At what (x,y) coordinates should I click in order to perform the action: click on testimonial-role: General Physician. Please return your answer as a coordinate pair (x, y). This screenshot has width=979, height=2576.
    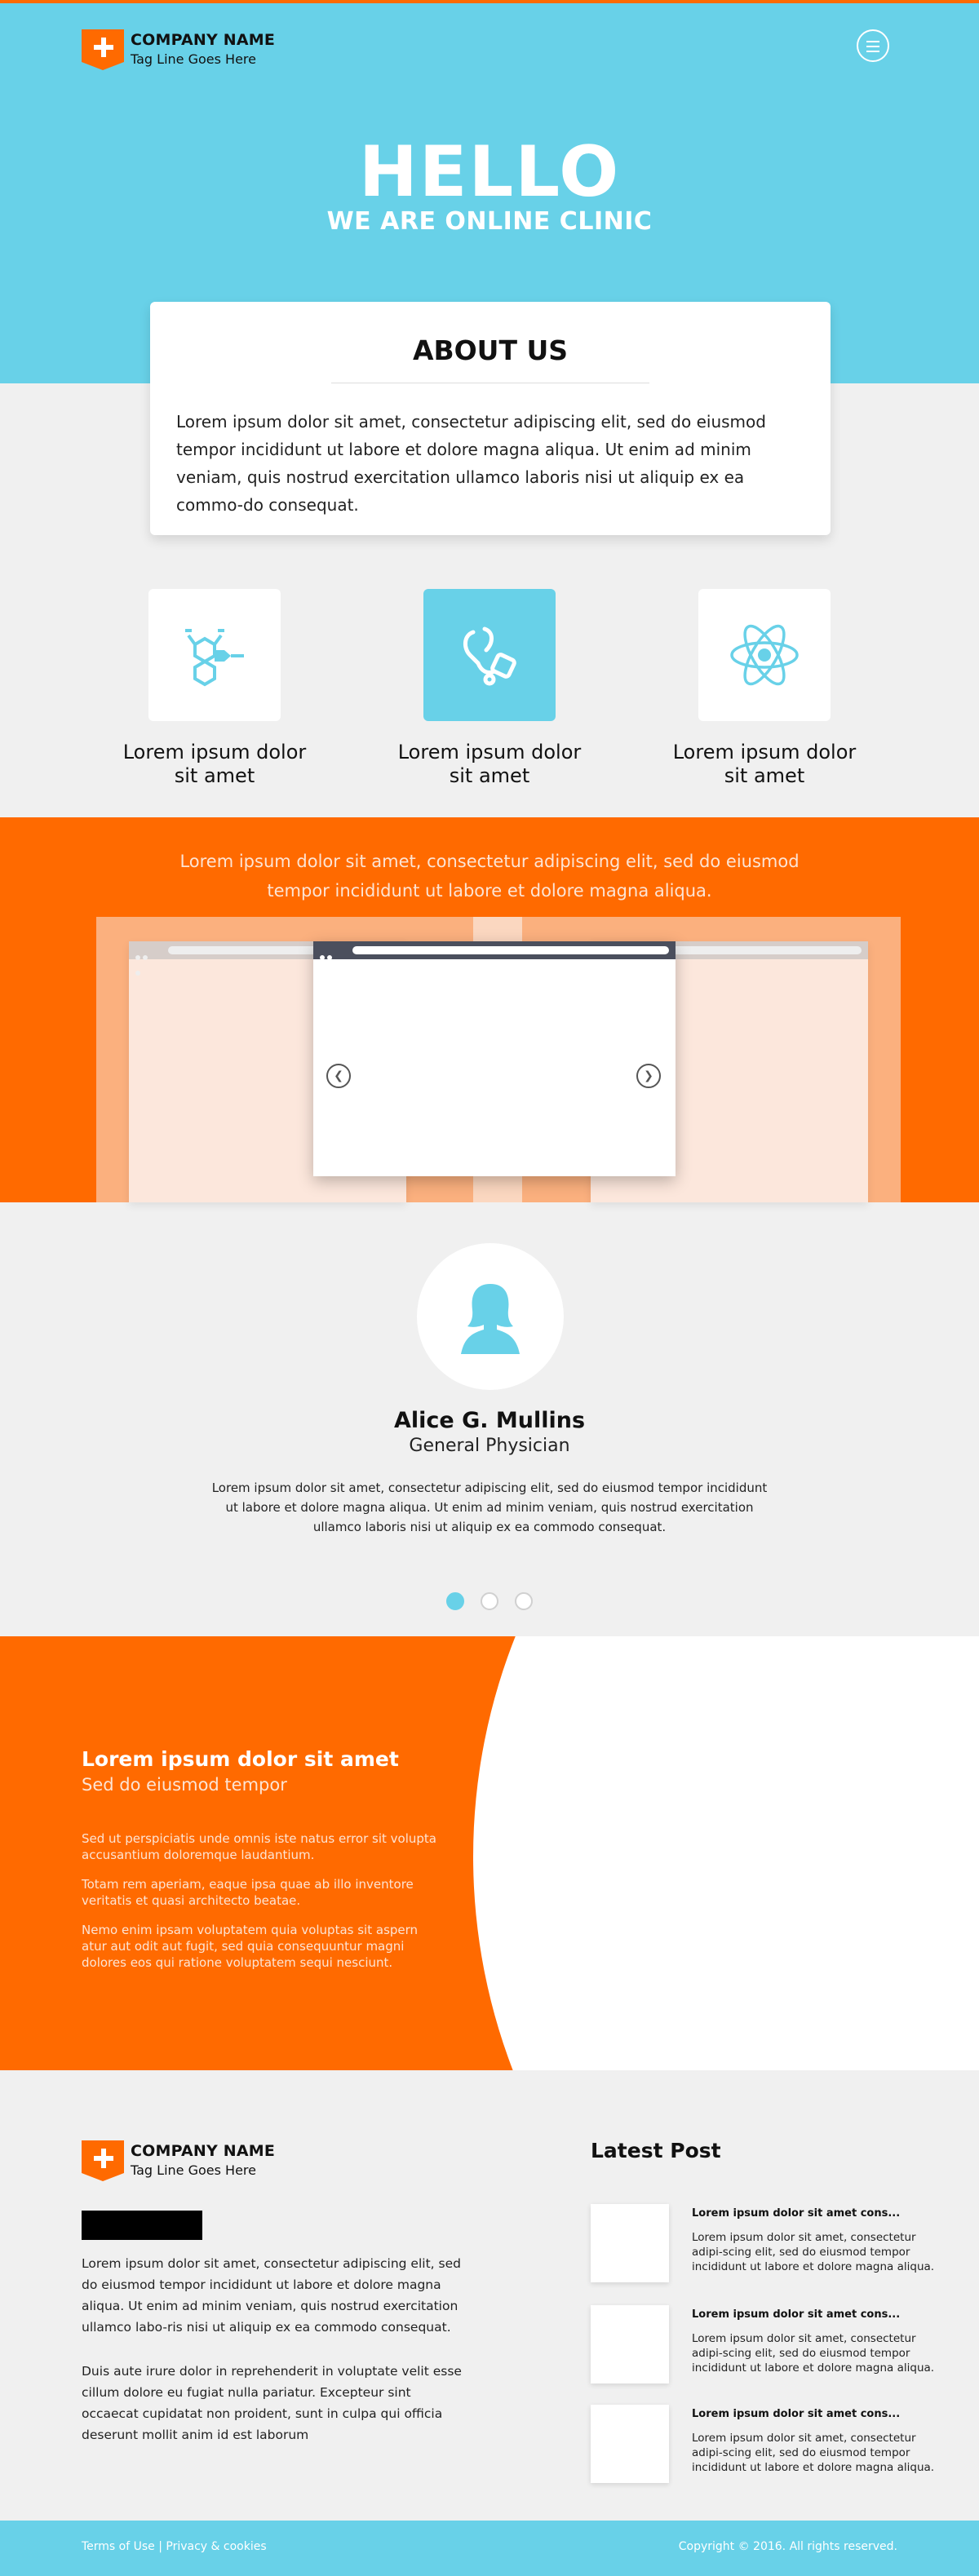
    Looking at the image, I should click on (489, 1446).